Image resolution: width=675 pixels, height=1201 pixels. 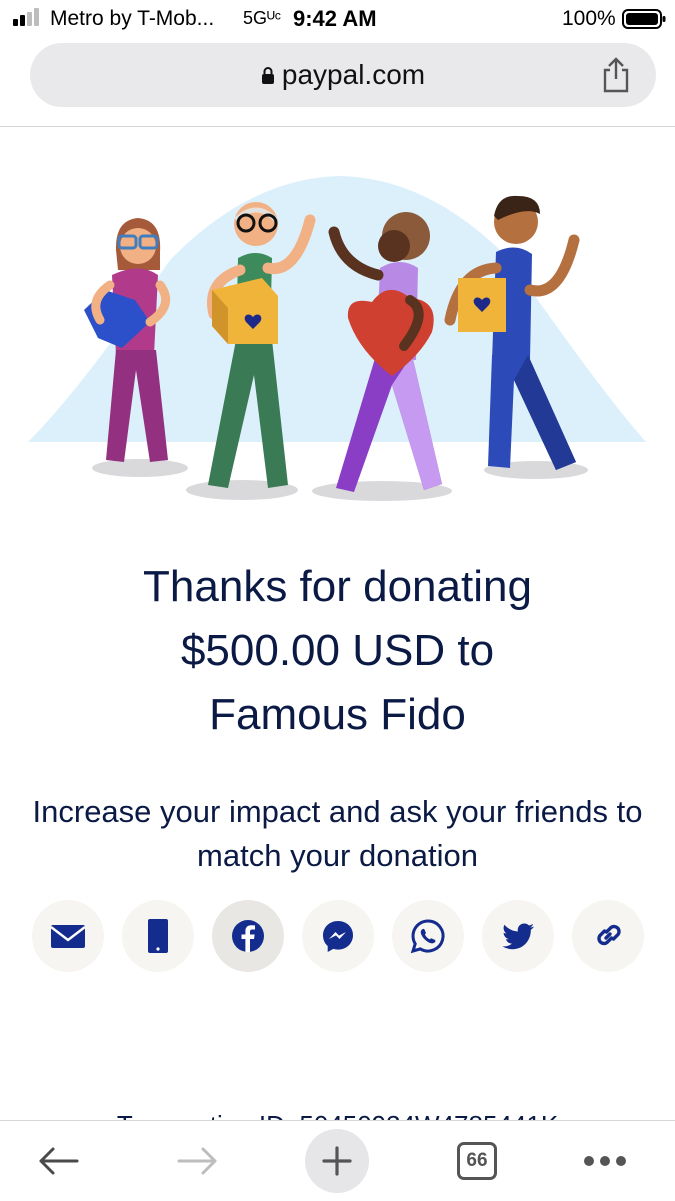 I want to click on tab-count: 66, so click(x=477, y=1160).